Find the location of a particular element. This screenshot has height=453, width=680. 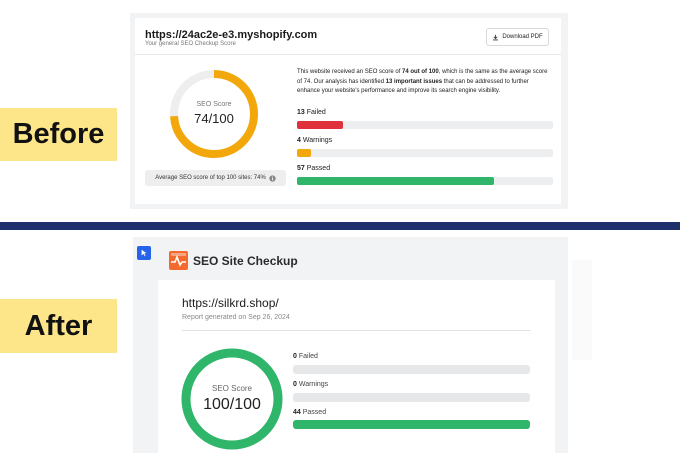

brand-title: SEO Site Checkup is located at coordinates (245, 261).